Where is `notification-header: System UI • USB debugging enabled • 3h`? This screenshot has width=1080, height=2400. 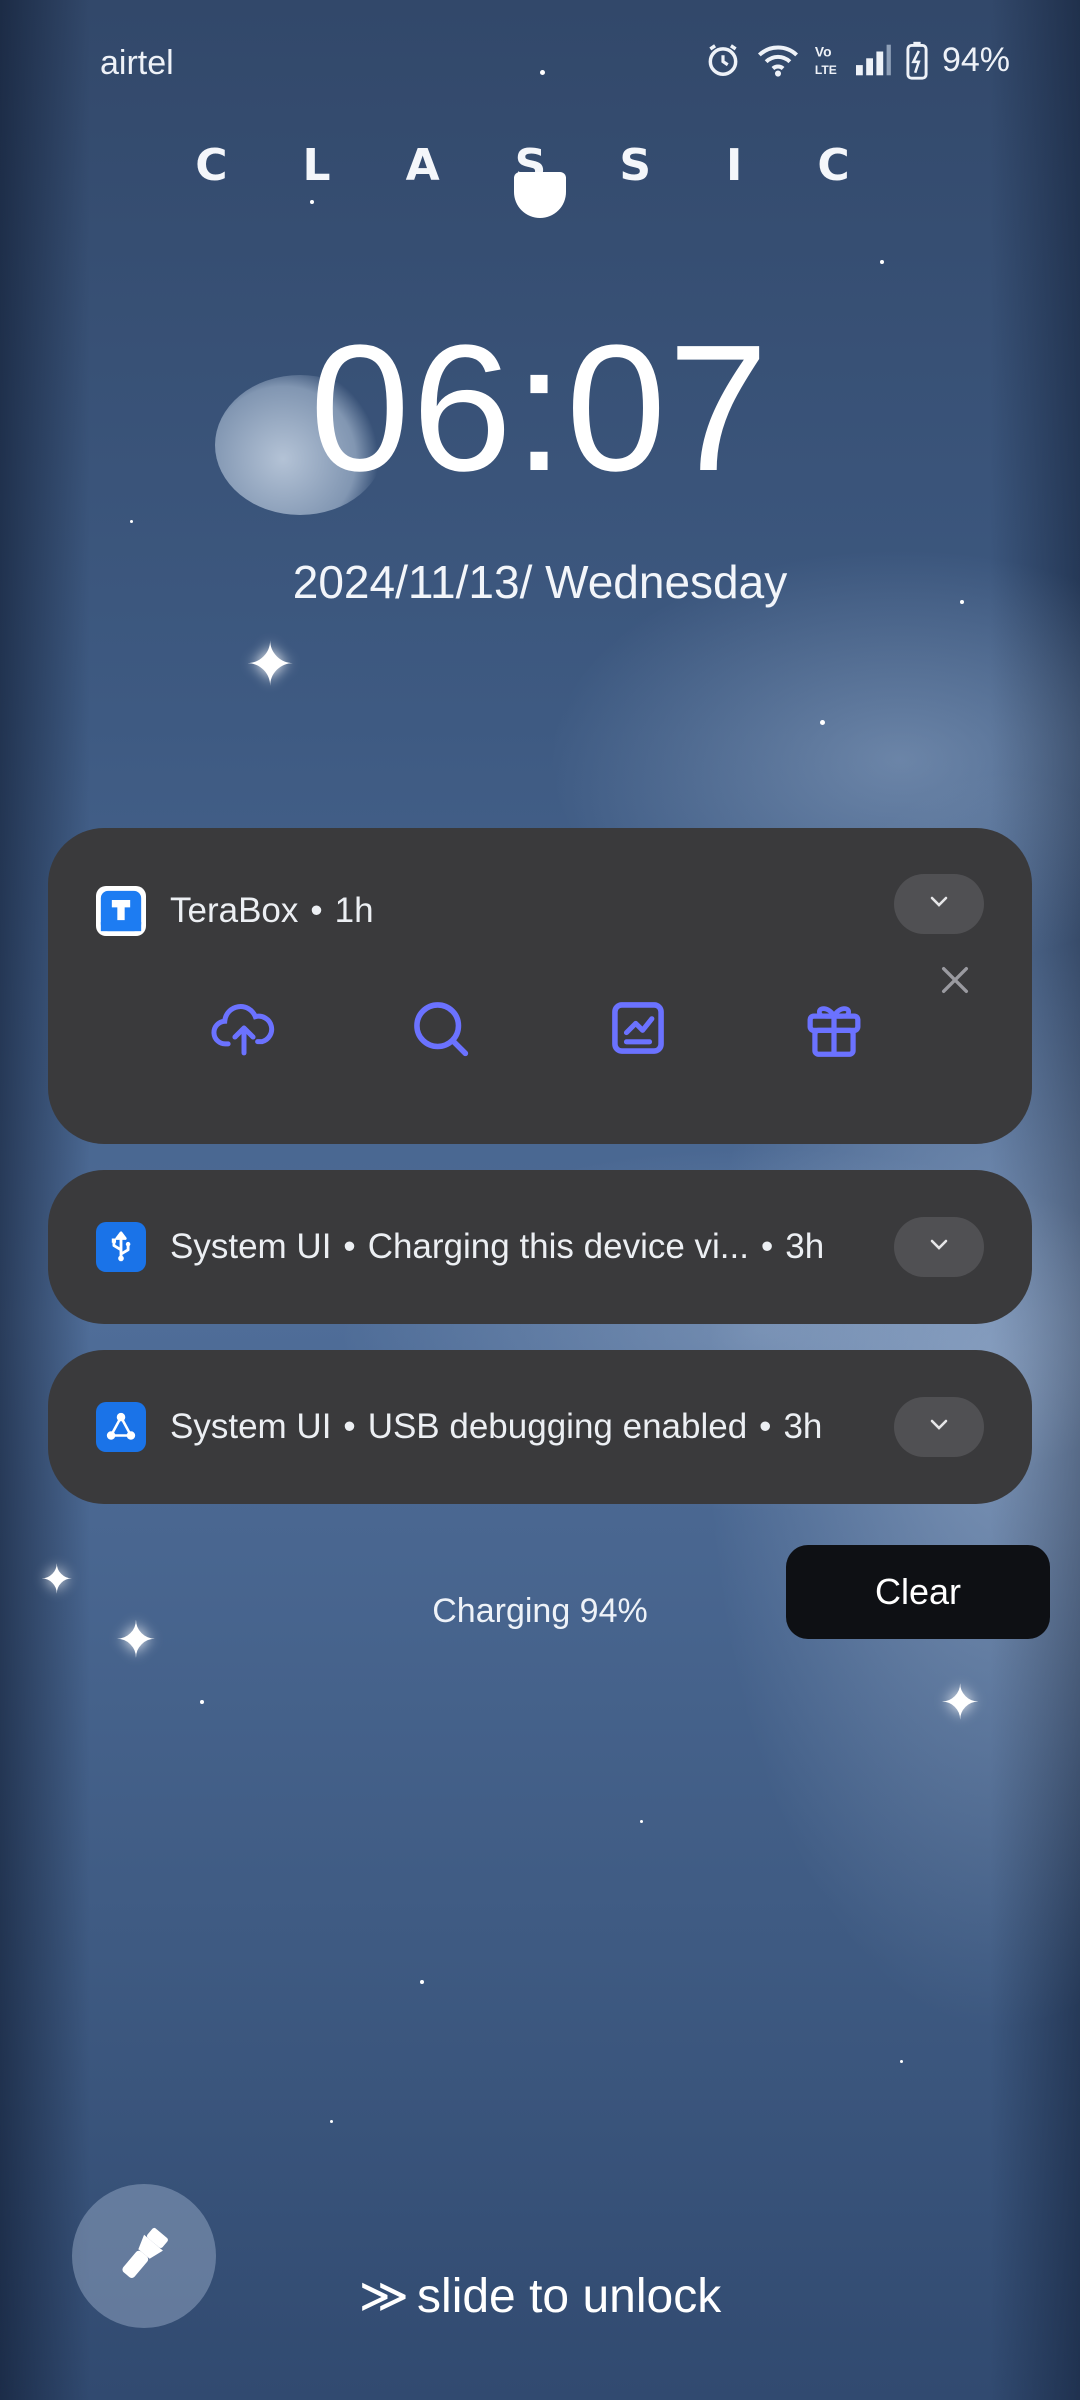
notification-header: System UI • USB debugging enabled • 3h is located at coordinates (540, 1427).